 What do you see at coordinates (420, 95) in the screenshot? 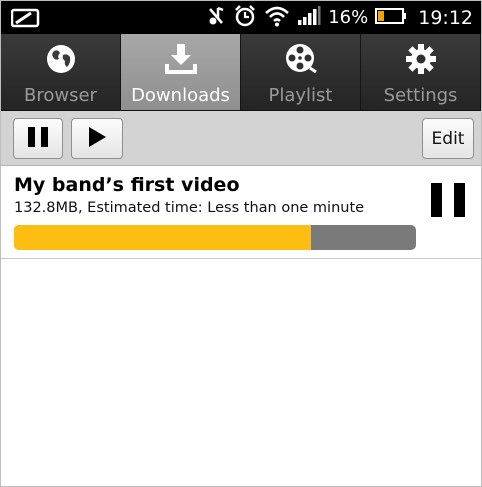
I see `tab-label: Settings` at bounding box center [420, 95].